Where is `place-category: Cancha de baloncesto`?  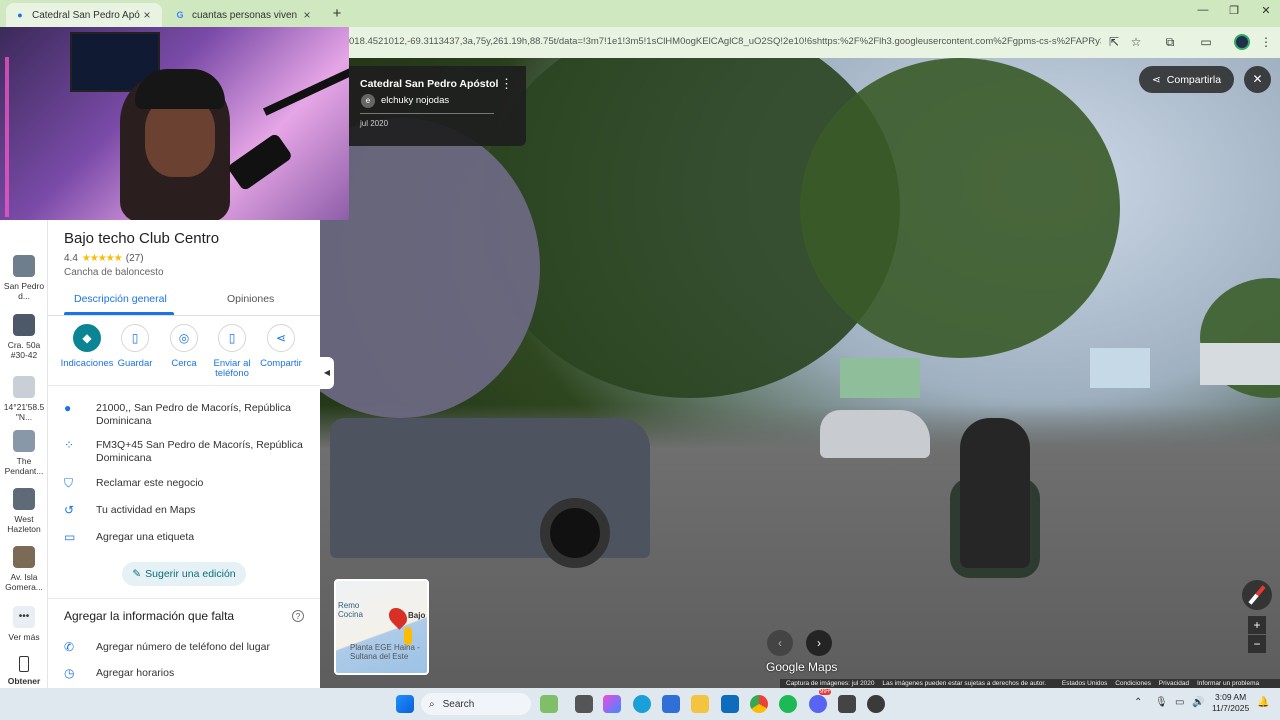
place-category: Cancha de baloncesto is located at coordinates (114, 272).